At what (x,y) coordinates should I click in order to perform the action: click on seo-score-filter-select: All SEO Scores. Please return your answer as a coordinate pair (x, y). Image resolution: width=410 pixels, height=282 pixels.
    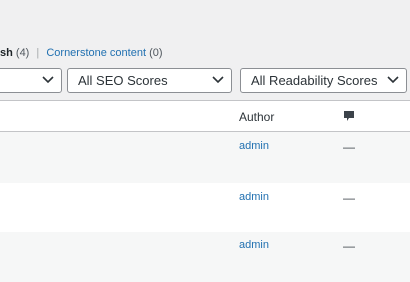
    Looking at the image, I should click on (149, 80).